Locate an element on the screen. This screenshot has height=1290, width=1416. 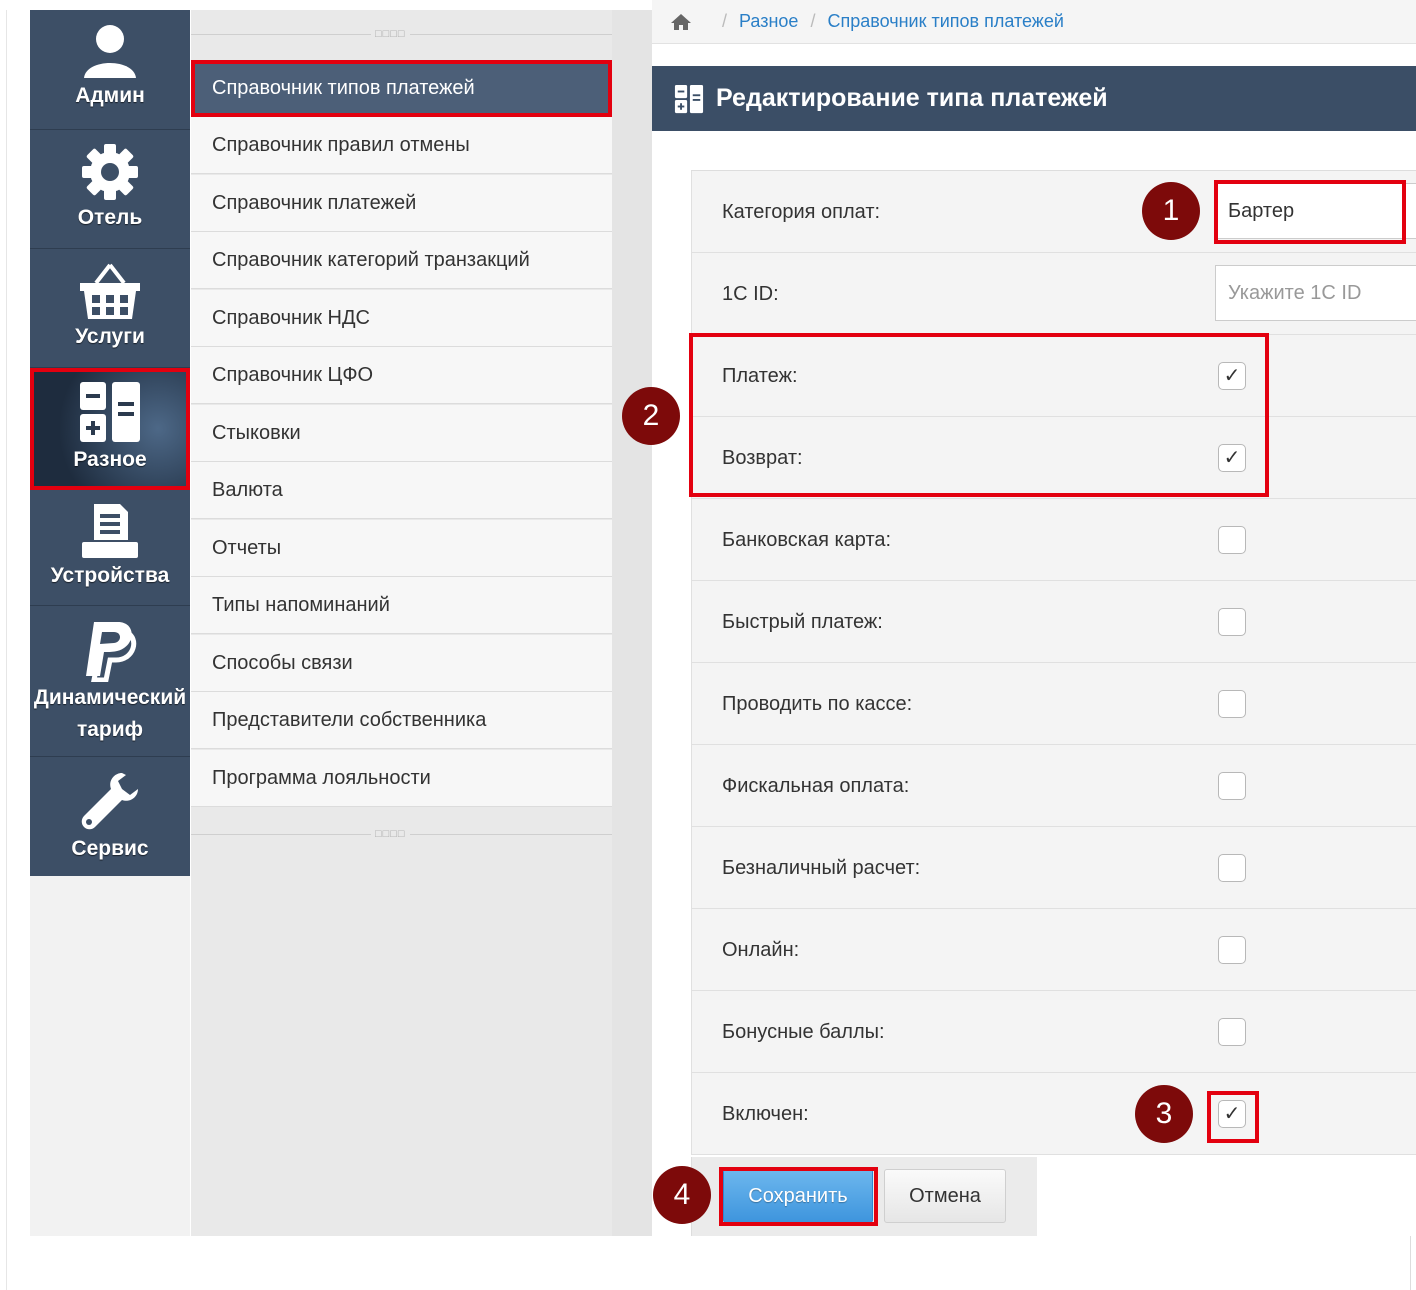
quick-payment-checkbox is located at coordinates (1232, 622).